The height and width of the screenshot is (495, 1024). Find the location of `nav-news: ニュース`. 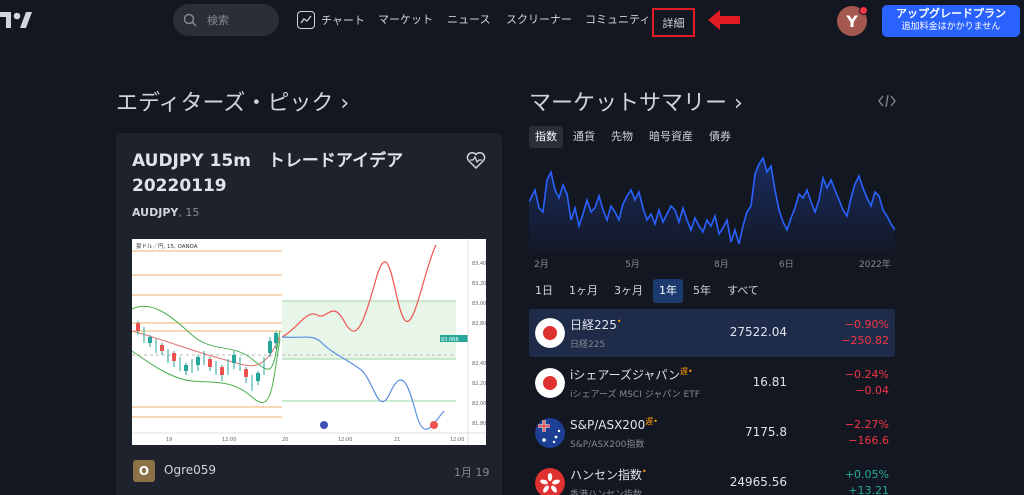

nav-news: ニュース is located at coordinates (468, 20).